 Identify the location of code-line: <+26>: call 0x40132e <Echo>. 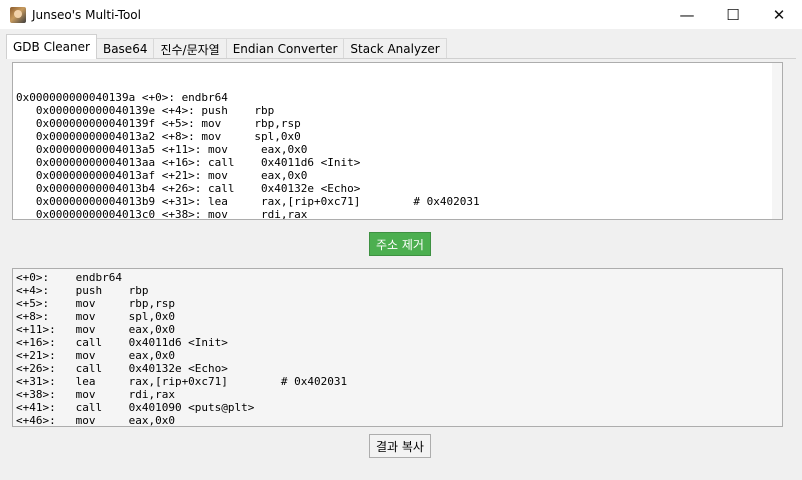
(122, 368).